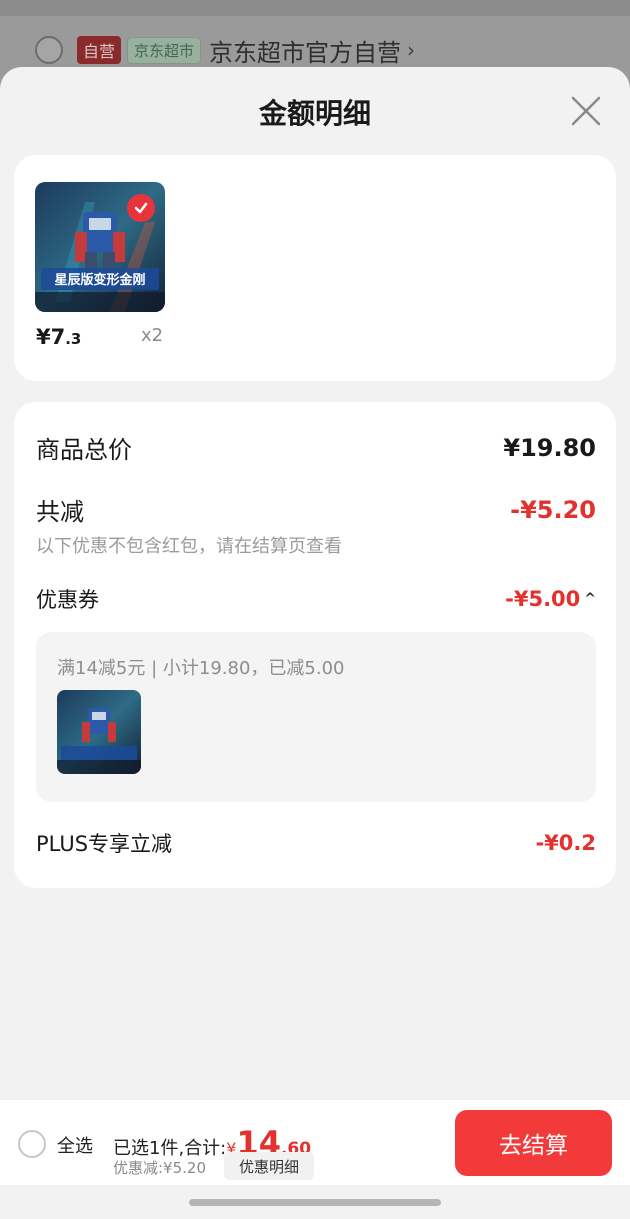 The image size is (630, 1219). What do you see at coordinates (60, 512) in the screenshot?
I see `total-reduction-label: 共减` at bounding box center [60, 512].